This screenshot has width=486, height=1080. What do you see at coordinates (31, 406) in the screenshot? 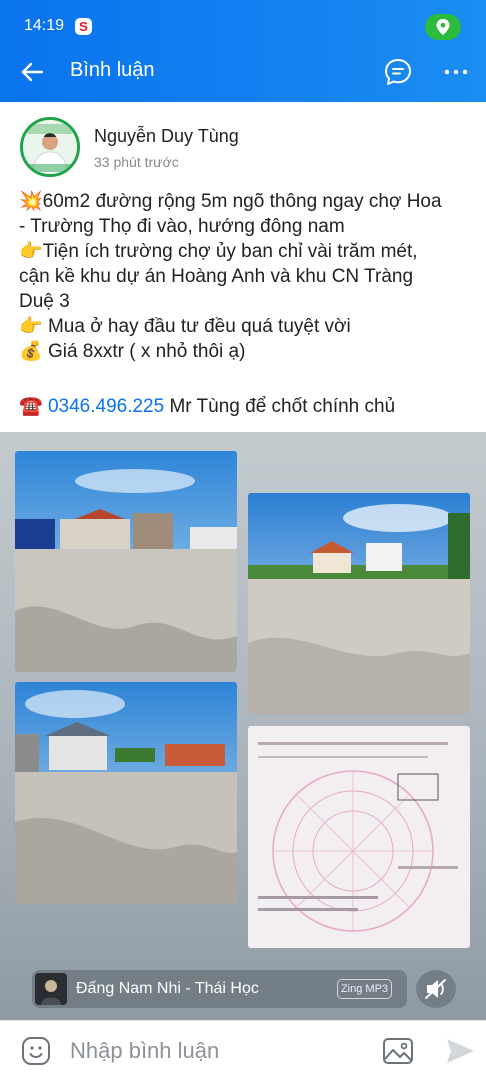
I see `telephone-emoji: ☎️` at bounding box center [31, 406].